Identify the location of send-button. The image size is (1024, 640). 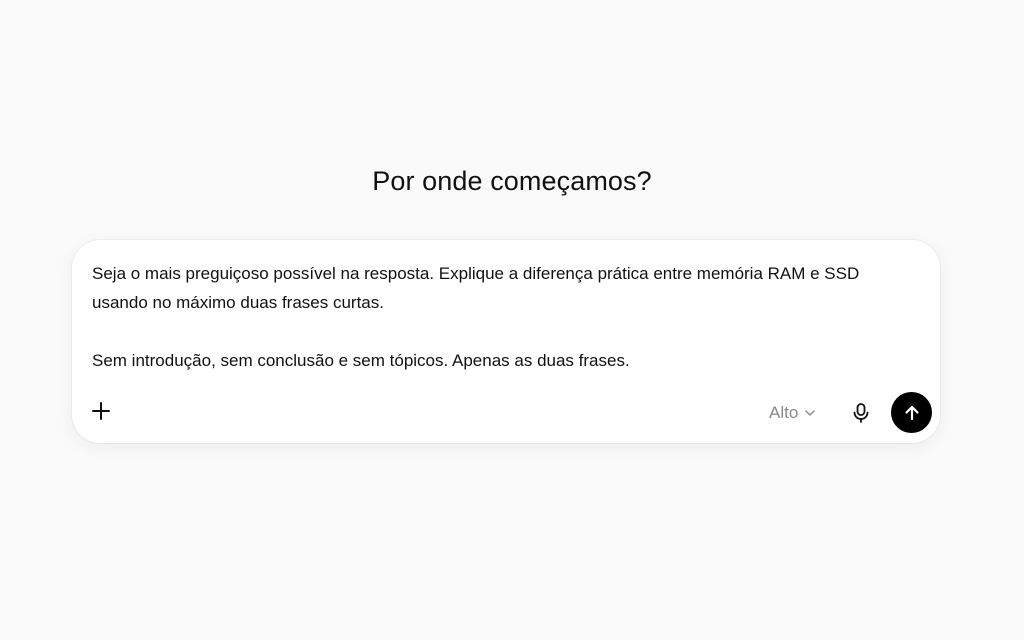
(911, 412).